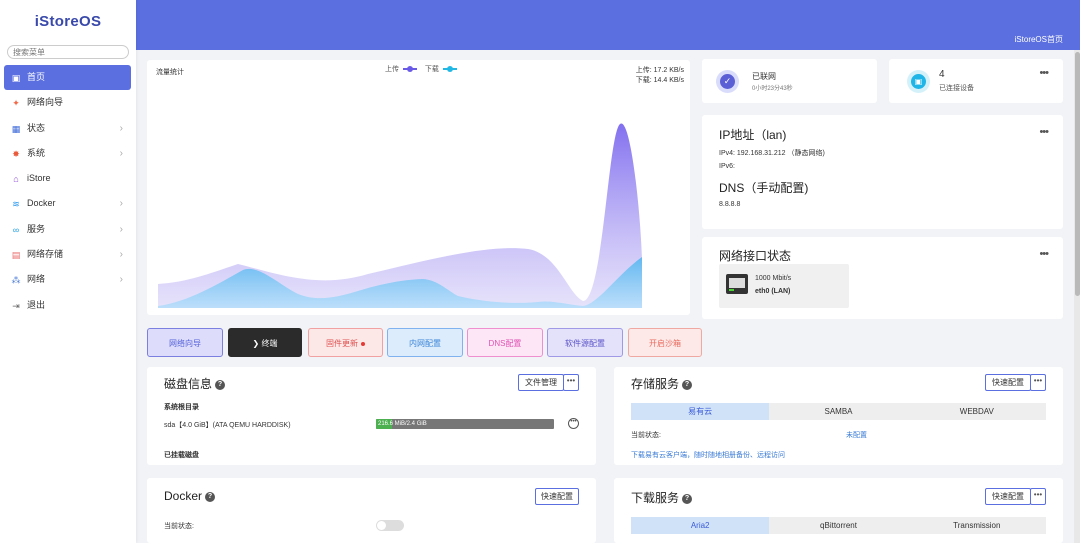 The height and width of the screenshot is (543, 1080). What do you see at coordinates (1008, 496) in the screenshot?
I see `download-quick-config-button: 快速配置` at bounding box center [1008, 496].